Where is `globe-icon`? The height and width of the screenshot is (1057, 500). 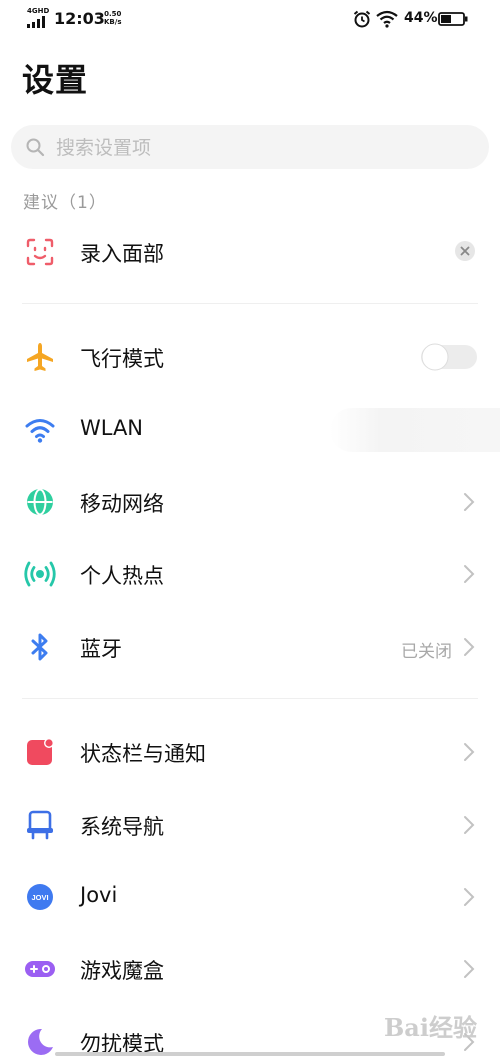 globe-icon is located at coordinates (40, 502).